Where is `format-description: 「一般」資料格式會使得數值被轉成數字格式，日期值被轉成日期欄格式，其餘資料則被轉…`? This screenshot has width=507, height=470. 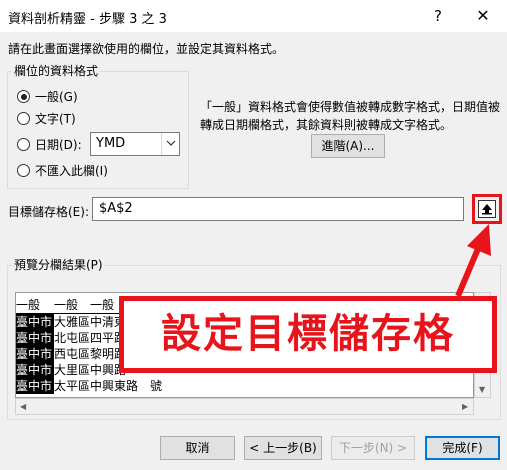 format-description: 「一般」資料格式會使得數值被轉成數字格式，日期值被轉成日期欄格式，其餘資料則被轉… is located at coordinates (350, 116).